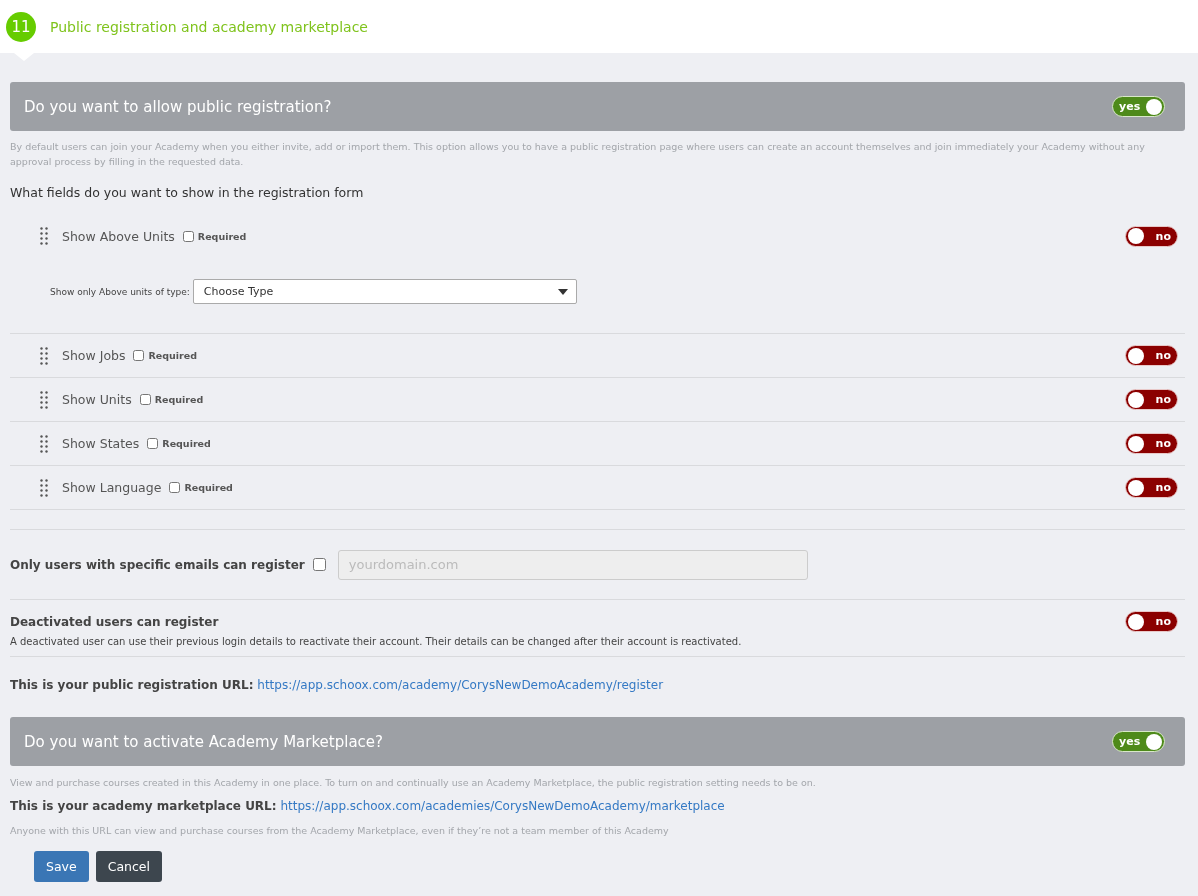 Image resolution: width=1198 pixels, height=896 pixels. I want to click on email-restriction-checkbox, so click(319, 564).